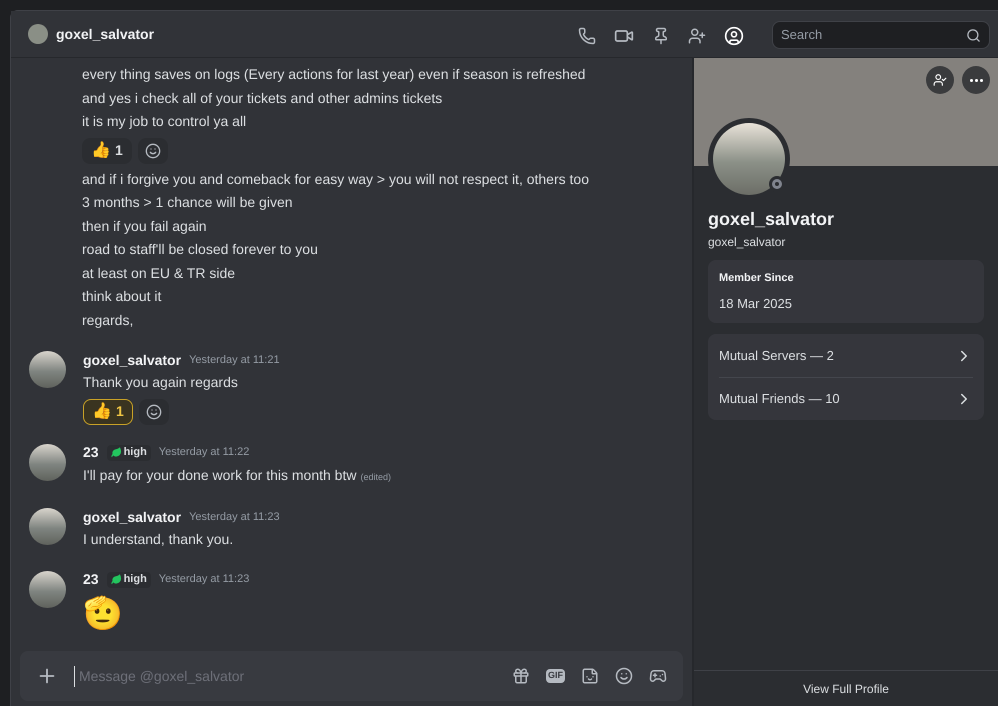 This screenshot has width=998, height=706. I want to click on profile-display-name: goxel_salvator, so click(772, 219).